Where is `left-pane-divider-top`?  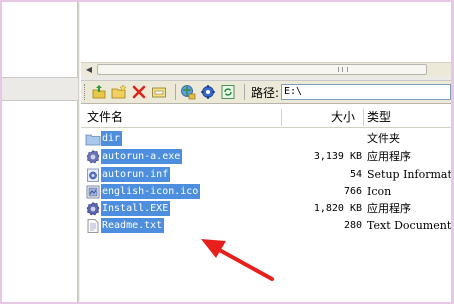 left-pane-divider-top is located at coordinates (40, 77).